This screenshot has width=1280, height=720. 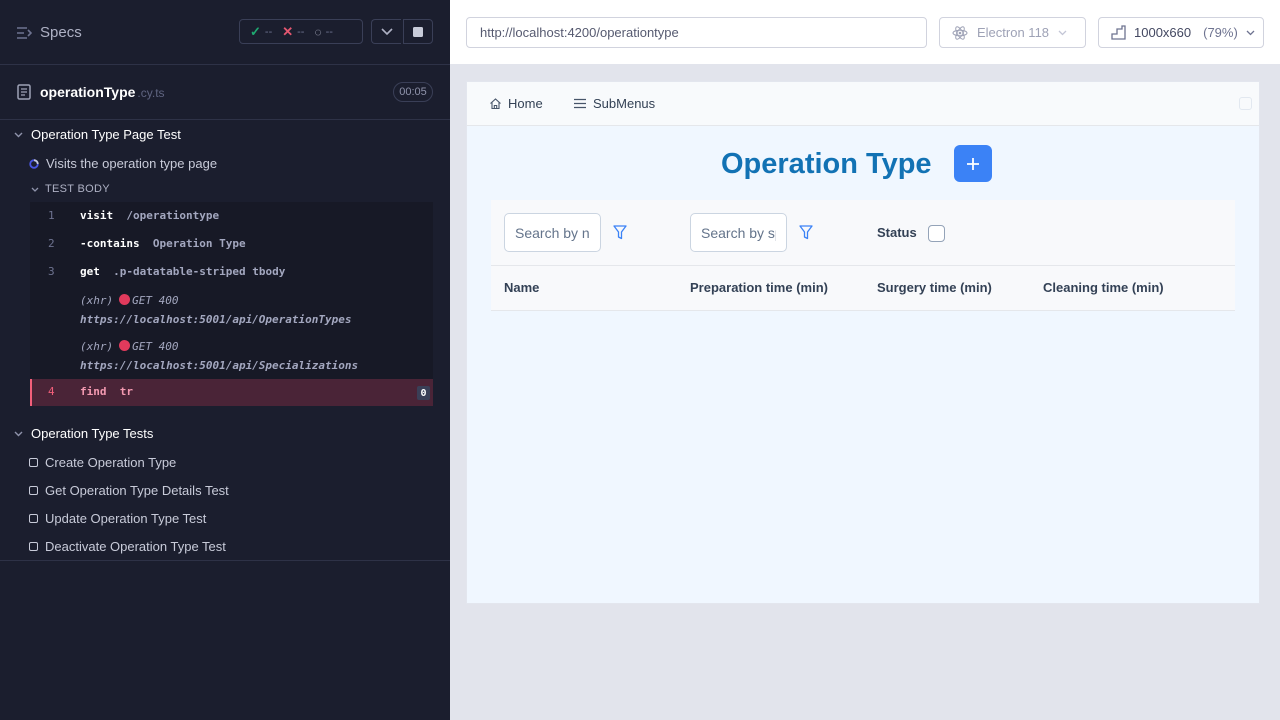 What do you see at coordinates (552, 232) in the screenshot?
I see `search-by-name-input` at bounding box center [552, 232].